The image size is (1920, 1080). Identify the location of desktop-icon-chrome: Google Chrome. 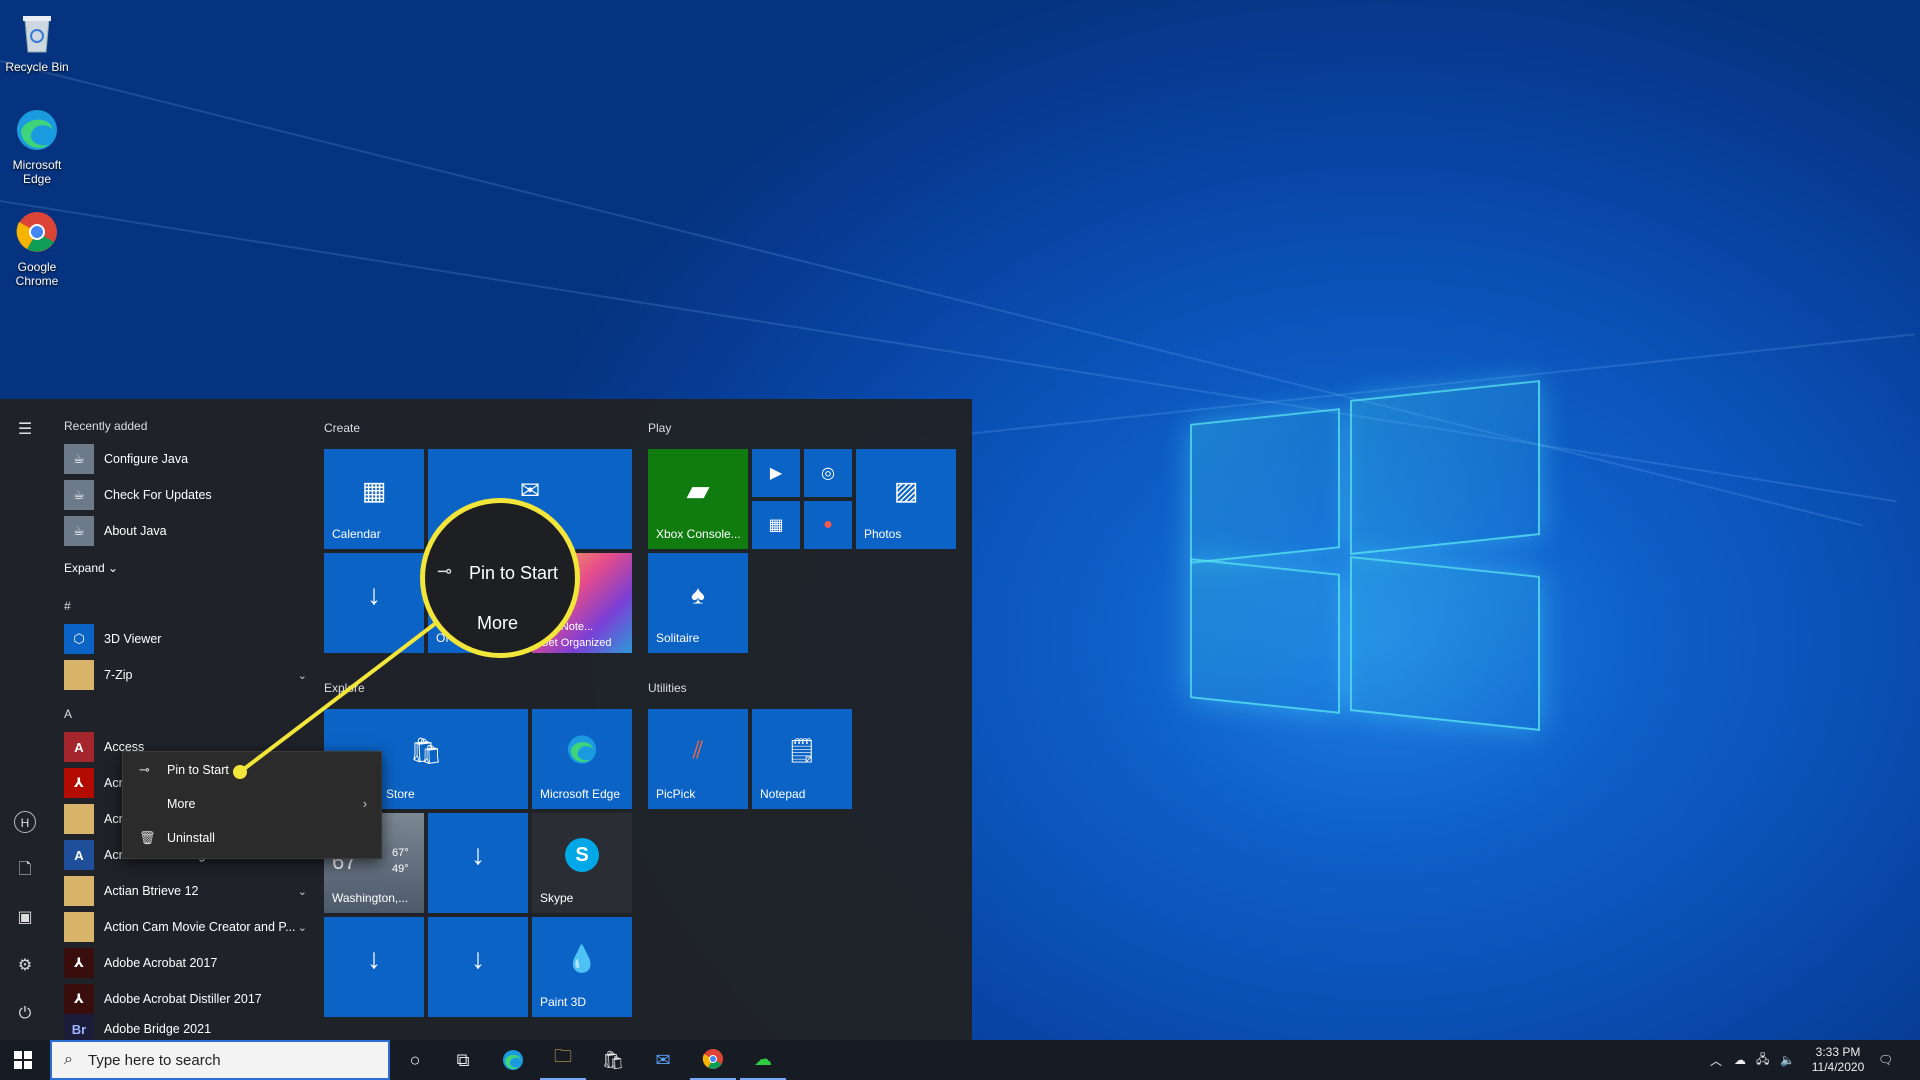
(37, 248).